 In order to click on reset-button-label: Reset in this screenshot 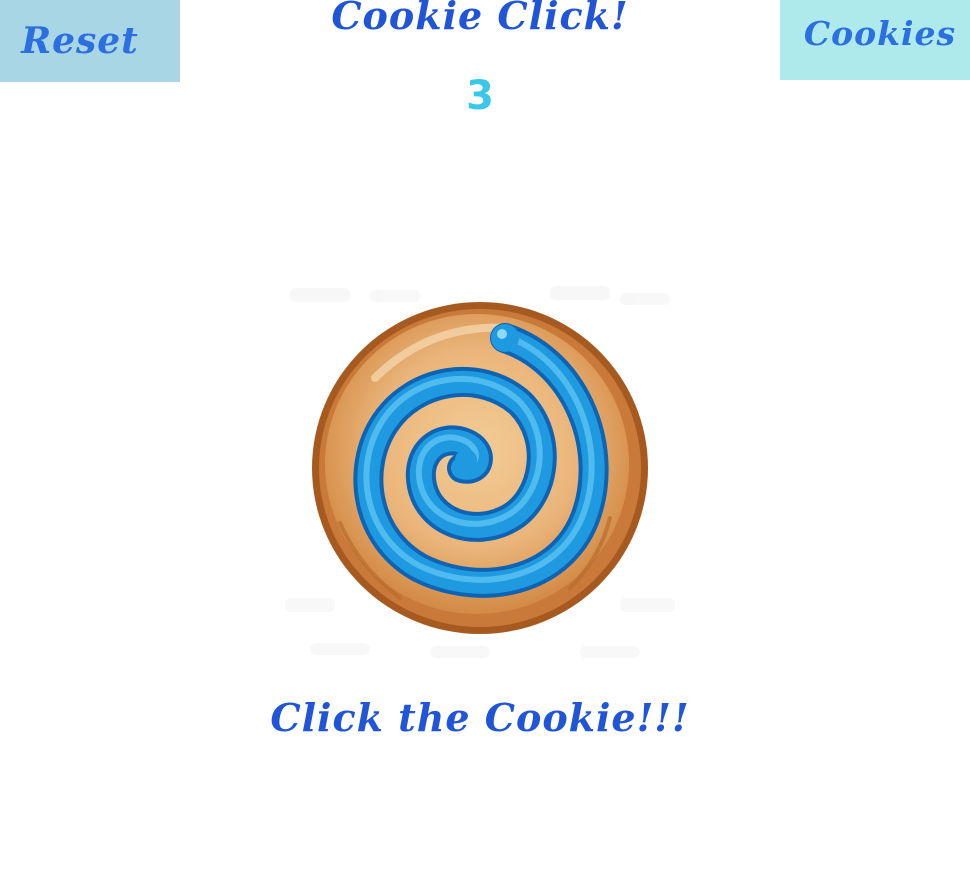, I will do `click(80, 41)`.